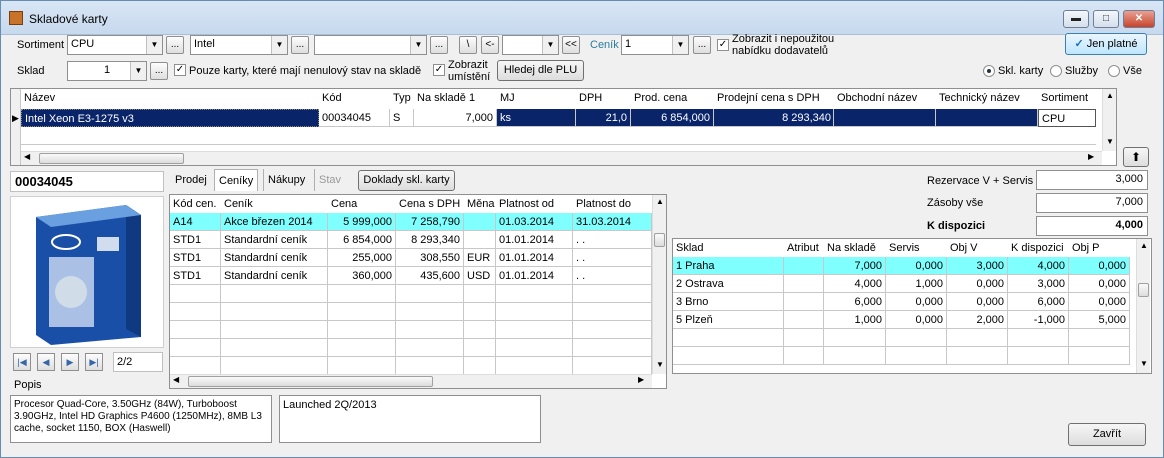  Describe the element at coordinates (774, 118) in the screenshot. I see `cell-cena-dph: 8 293,340` at that location.